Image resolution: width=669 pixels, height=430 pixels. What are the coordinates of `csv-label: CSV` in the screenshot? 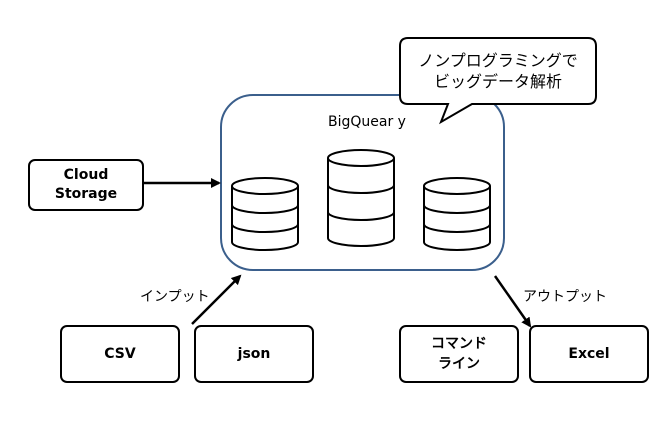 It's located at (120, 354).